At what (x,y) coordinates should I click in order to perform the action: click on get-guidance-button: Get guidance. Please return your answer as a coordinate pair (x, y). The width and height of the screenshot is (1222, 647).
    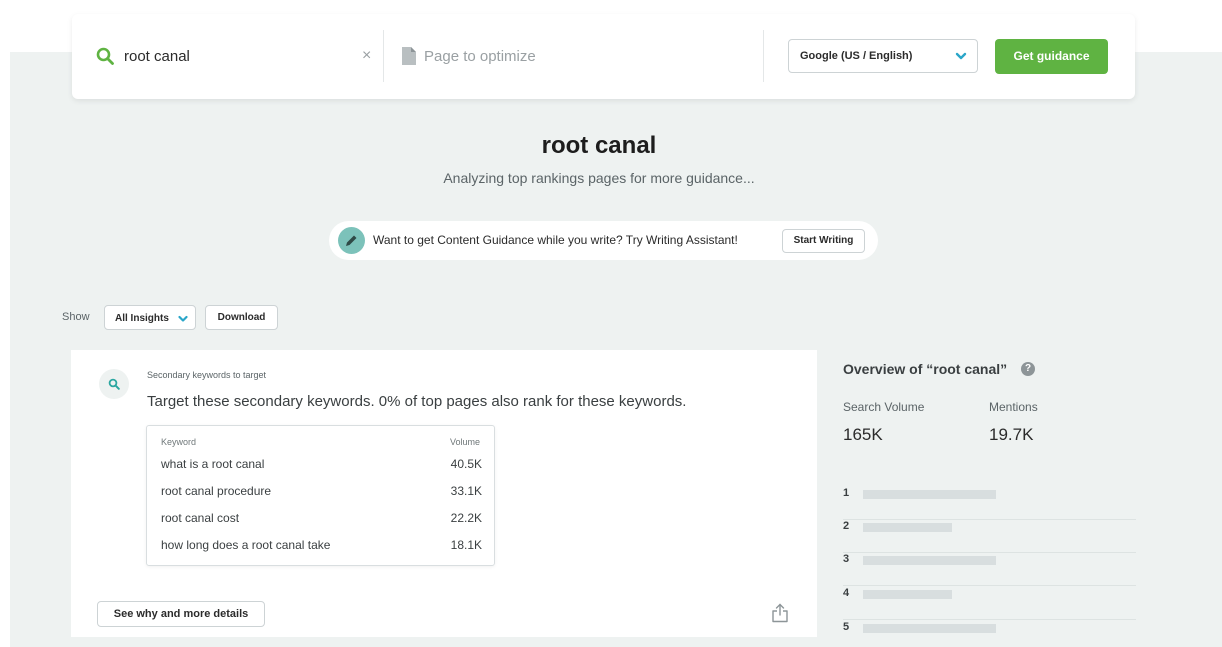
    Looking at the image, I should click on (1051, 56).